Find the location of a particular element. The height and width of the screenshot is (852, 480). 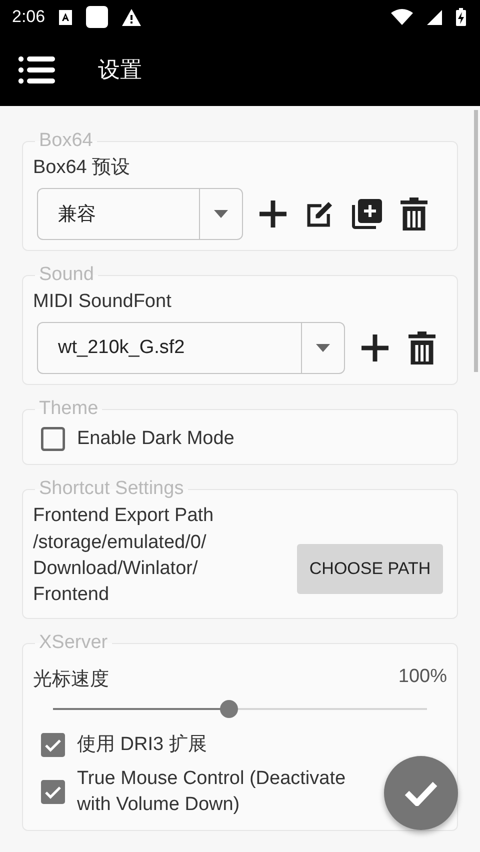

checkbox-label: True Mouse Control (Deactivate with Volume Down) is located at coordinates (212, 792).